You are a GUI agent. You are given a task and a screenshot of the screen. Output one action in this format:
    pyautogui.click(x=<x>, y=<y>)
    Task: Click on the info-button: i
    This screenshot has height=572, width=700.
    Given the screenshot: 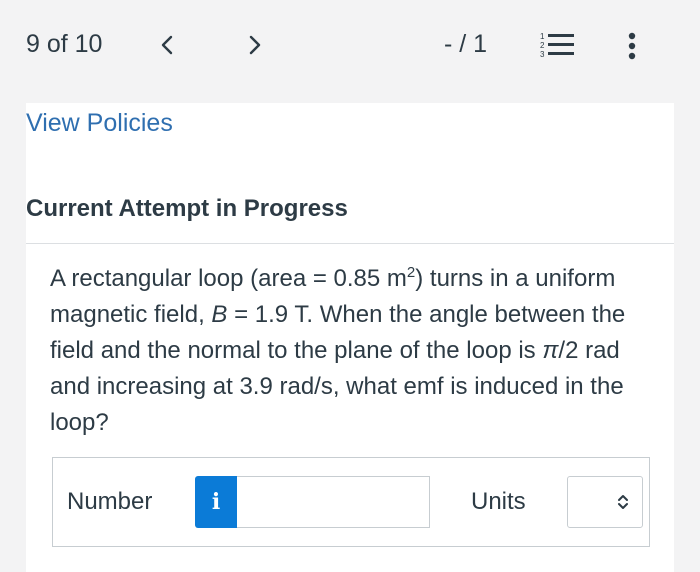 What is the action you would take?
    pyautogui.click(x=216, y=502)
    